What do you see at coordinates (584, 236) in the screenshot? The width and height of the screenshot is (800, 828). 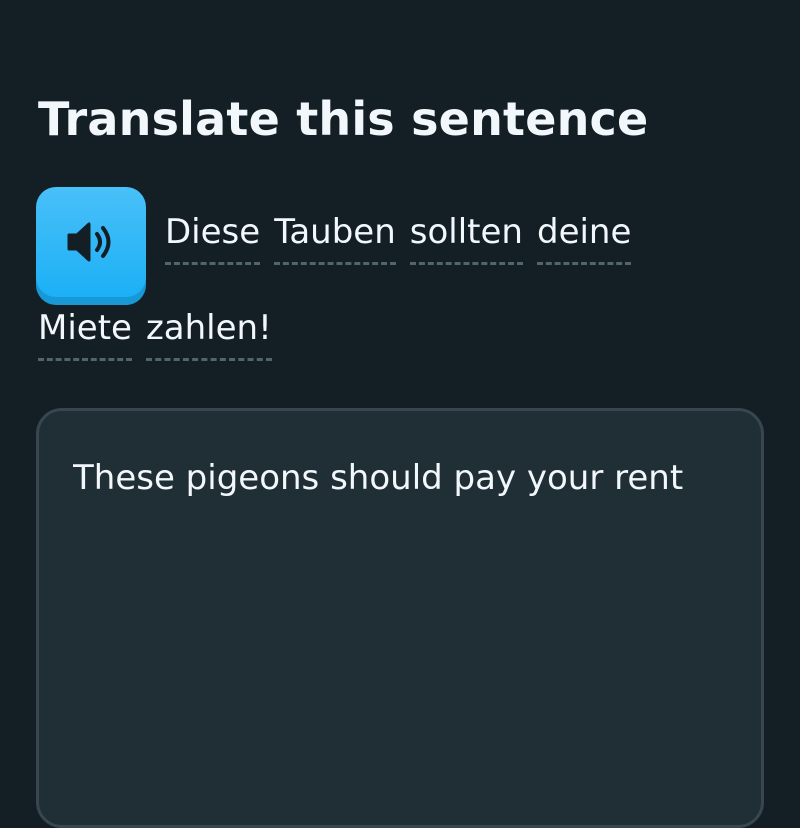 I see `prompt-word: deine` at bounding box center [584, 236].